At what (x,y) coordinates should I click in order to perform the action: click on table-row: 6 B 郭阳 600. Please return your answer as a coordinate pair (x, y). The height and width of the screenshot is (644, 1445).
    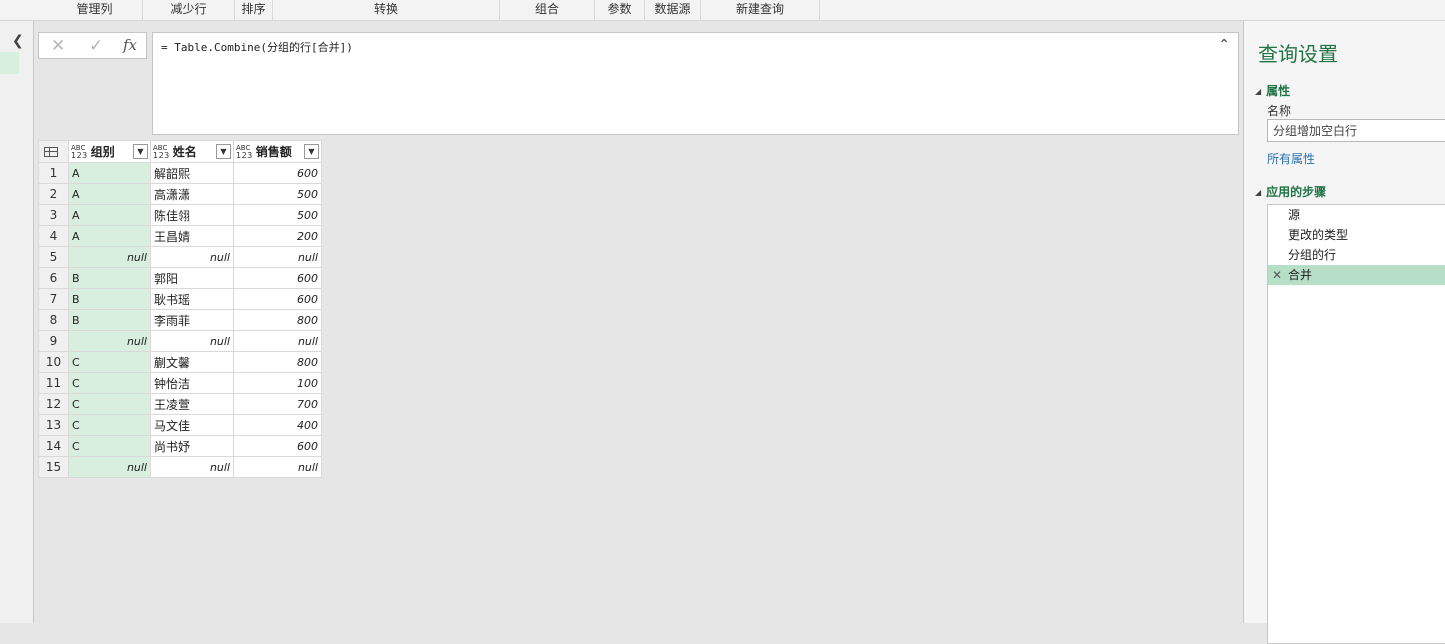
    Looking at the image, I should click on (180, 278).